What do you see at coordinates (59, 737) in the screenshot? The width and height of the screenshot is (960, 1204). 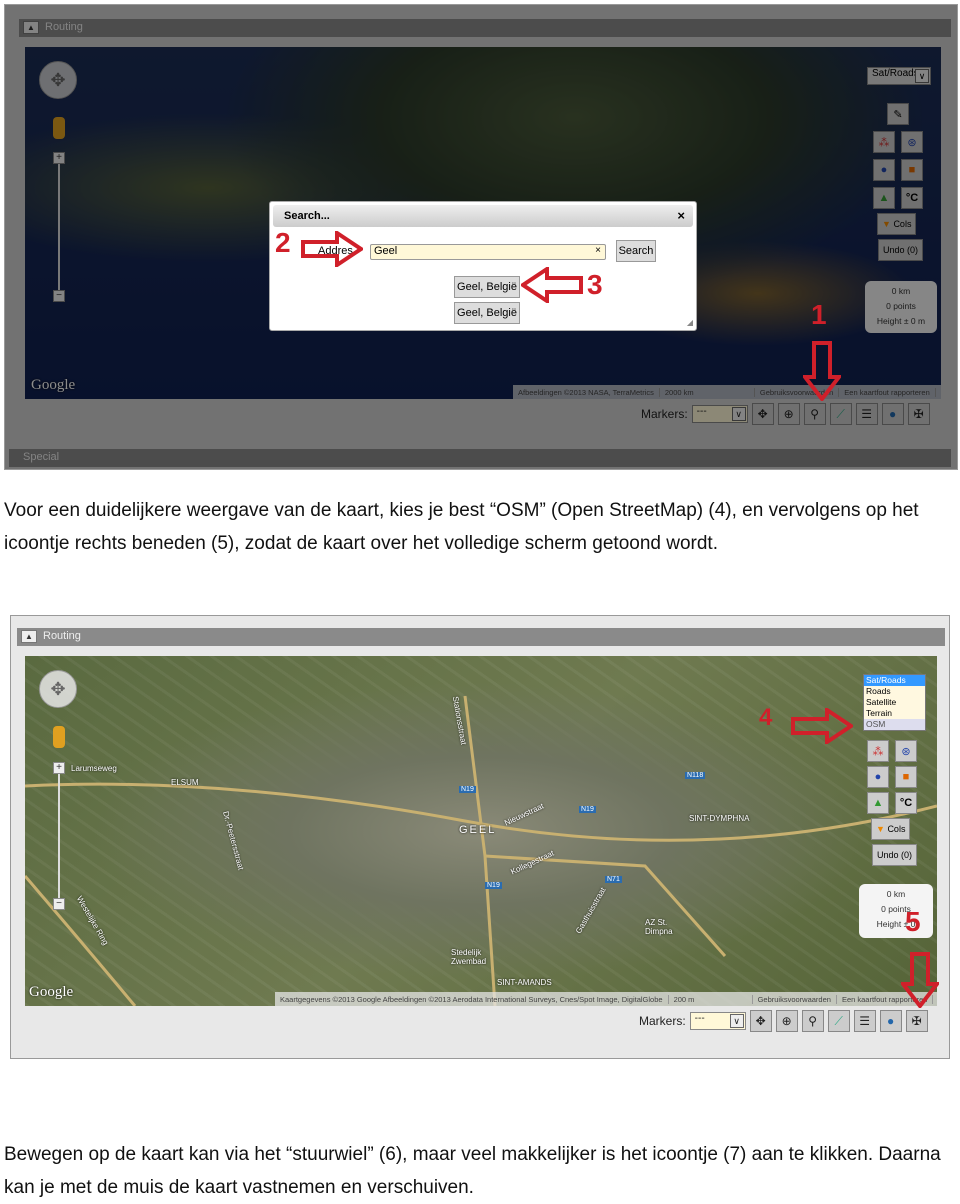 I see `pegman-icon` at bounding box center [59, 737].